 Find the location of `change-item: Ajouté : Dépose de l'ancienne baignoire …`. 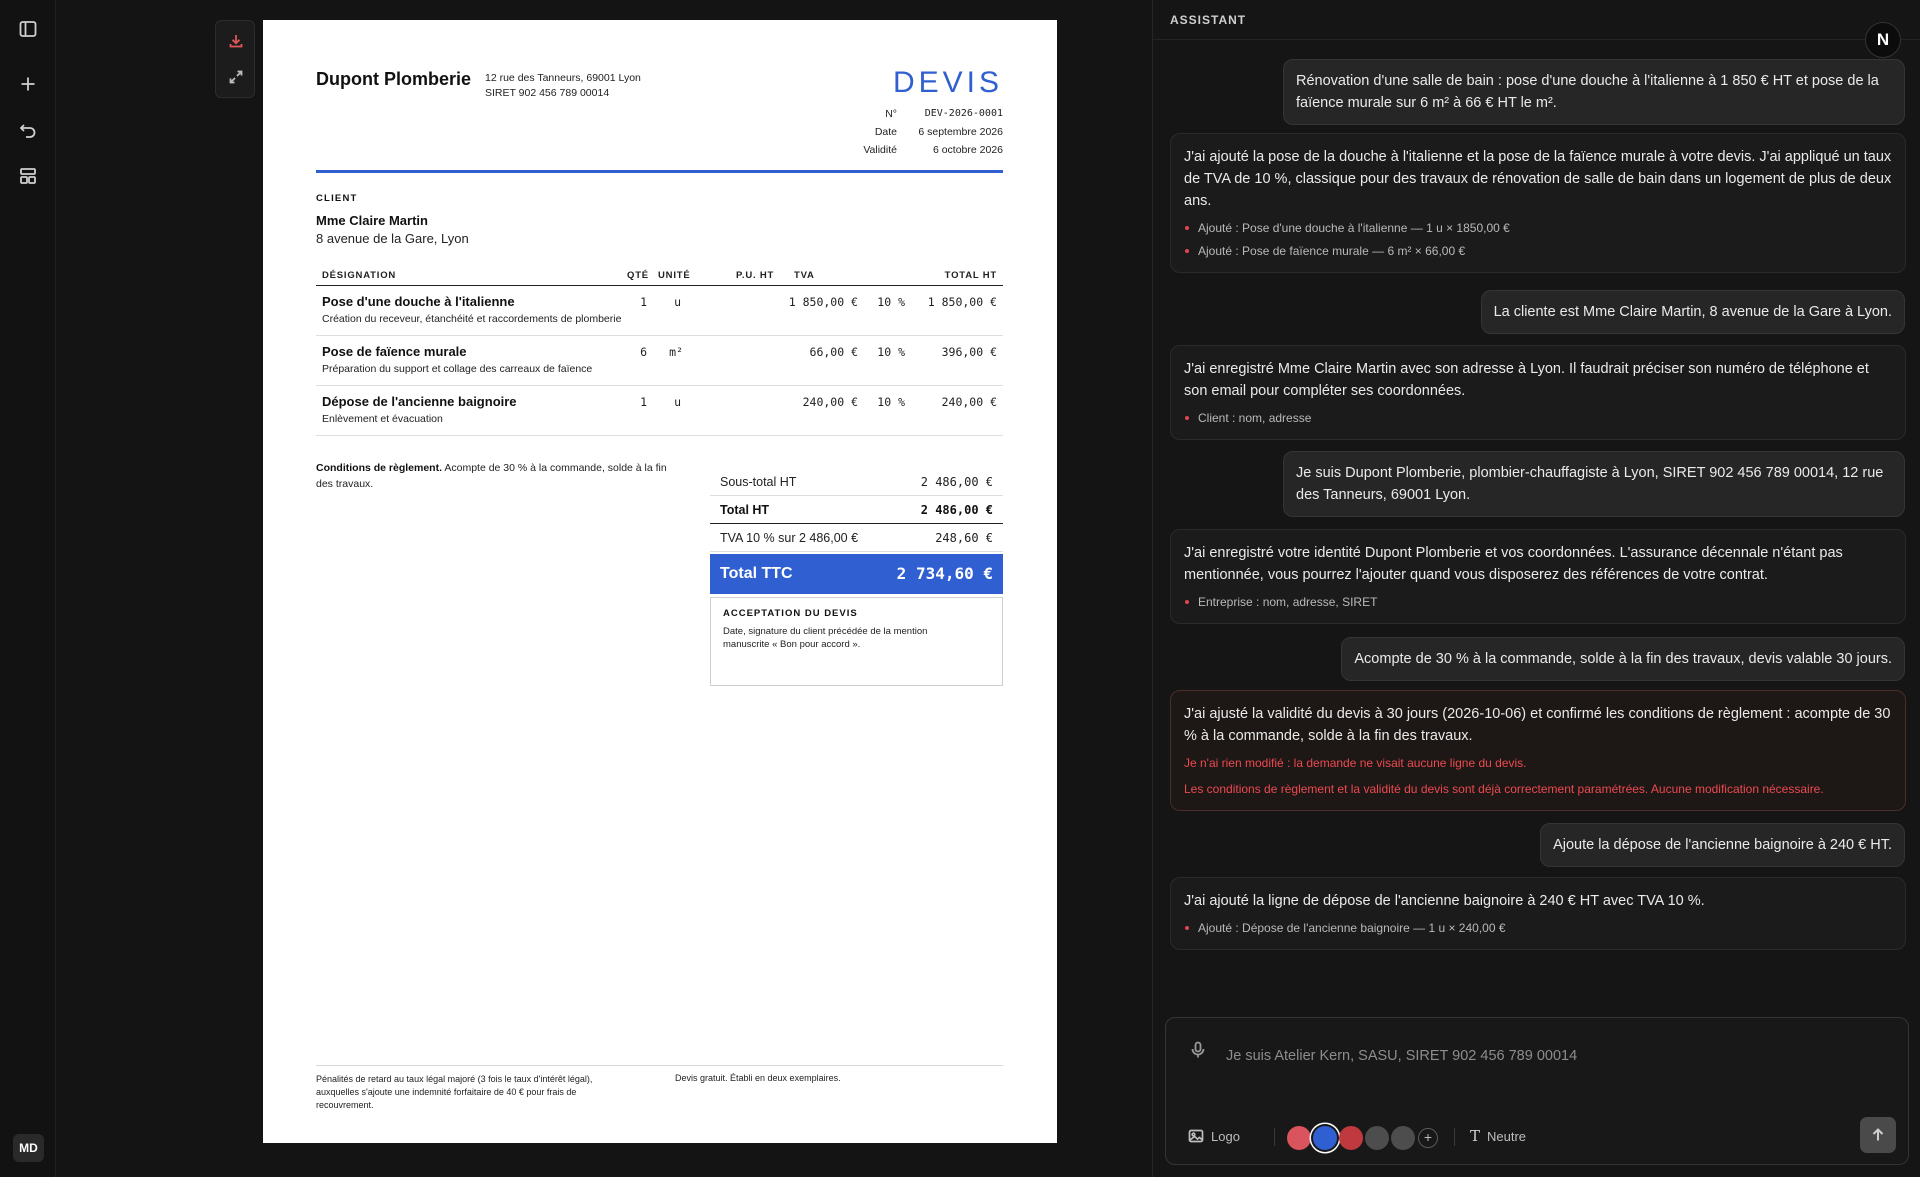

change-item: Ajouté : Dépose de l'ancienne baignoire … is located at coordinates (1538, 928).